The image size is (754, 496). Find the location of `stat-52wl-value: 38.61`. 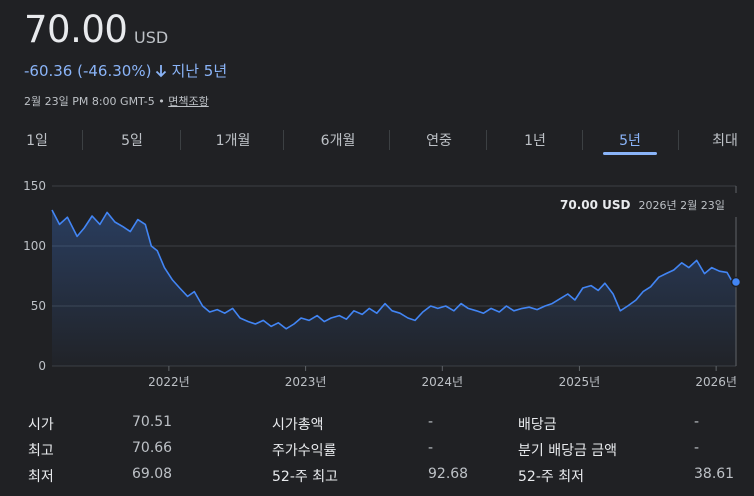

stat-52wl-value: 38.61 is located at coordinates (714, 474).